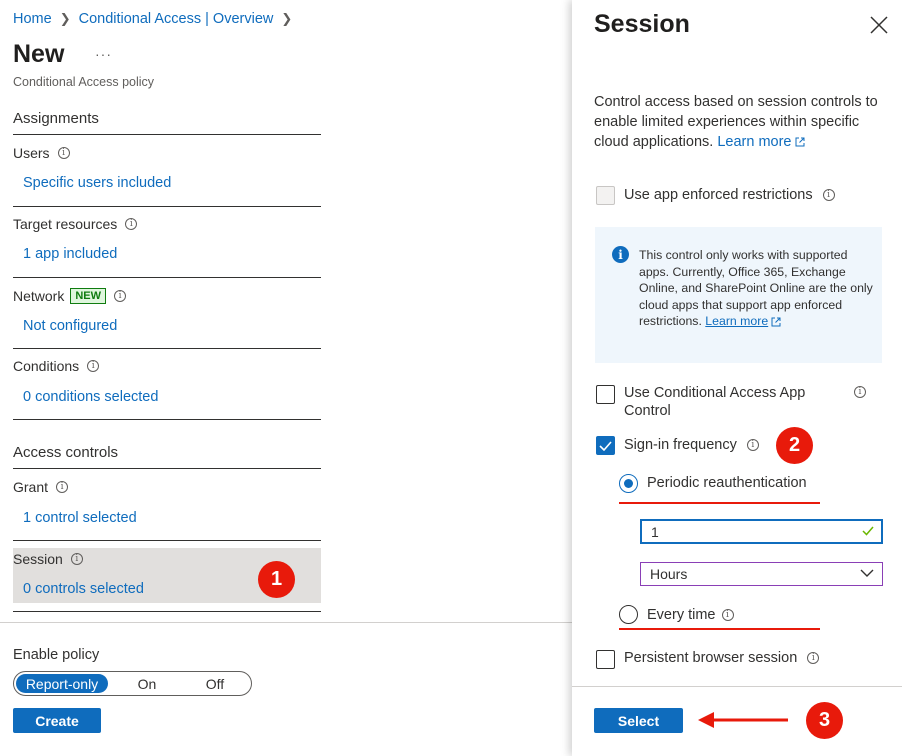  I want to click on session-label: Session i, so click(48, 559).